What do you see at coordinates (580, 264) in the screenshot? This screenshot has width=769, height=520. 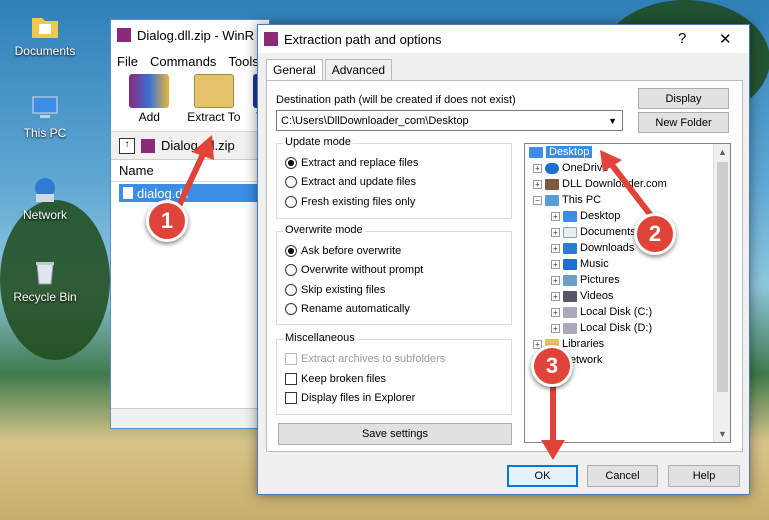 I see `tree-item-music: + Music` at bounding box center [580, 264].